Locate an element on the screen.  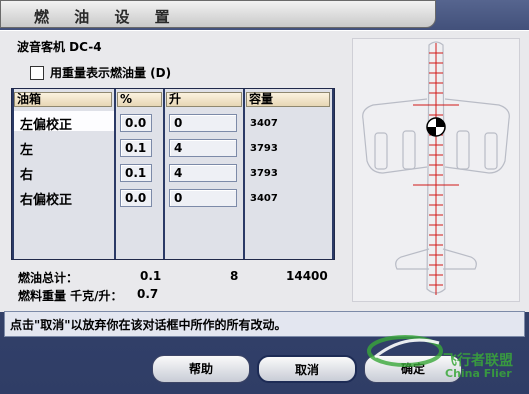
cancel-button: 取消 is located at coordinates (307, 369).